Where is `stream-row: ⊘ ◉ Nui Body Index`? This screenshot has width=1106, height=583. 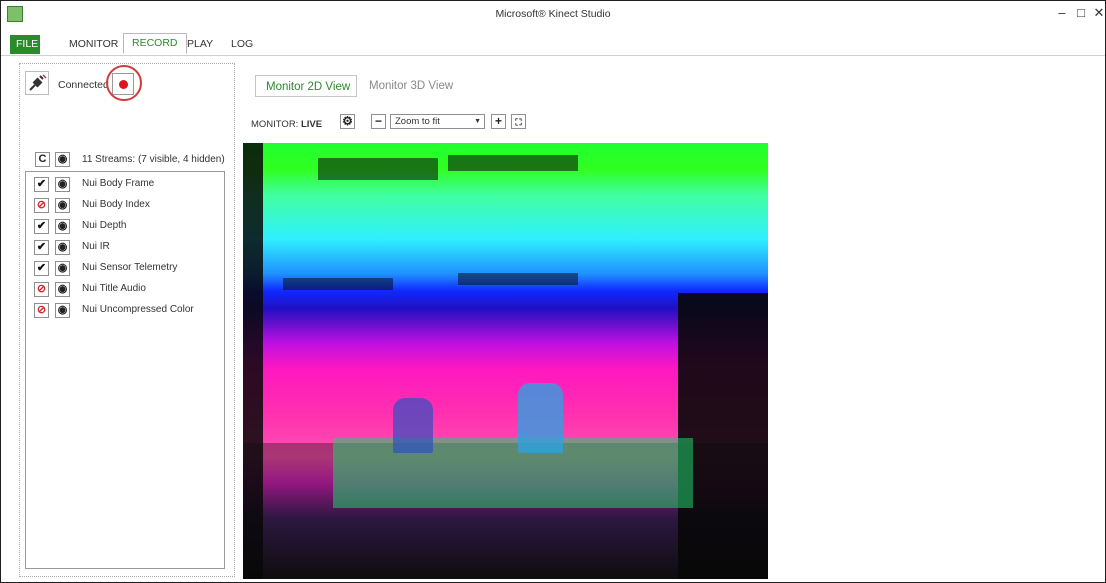
stream-row: ⊘ ◉ Nui Body Index is located at coordinates (125, 206).